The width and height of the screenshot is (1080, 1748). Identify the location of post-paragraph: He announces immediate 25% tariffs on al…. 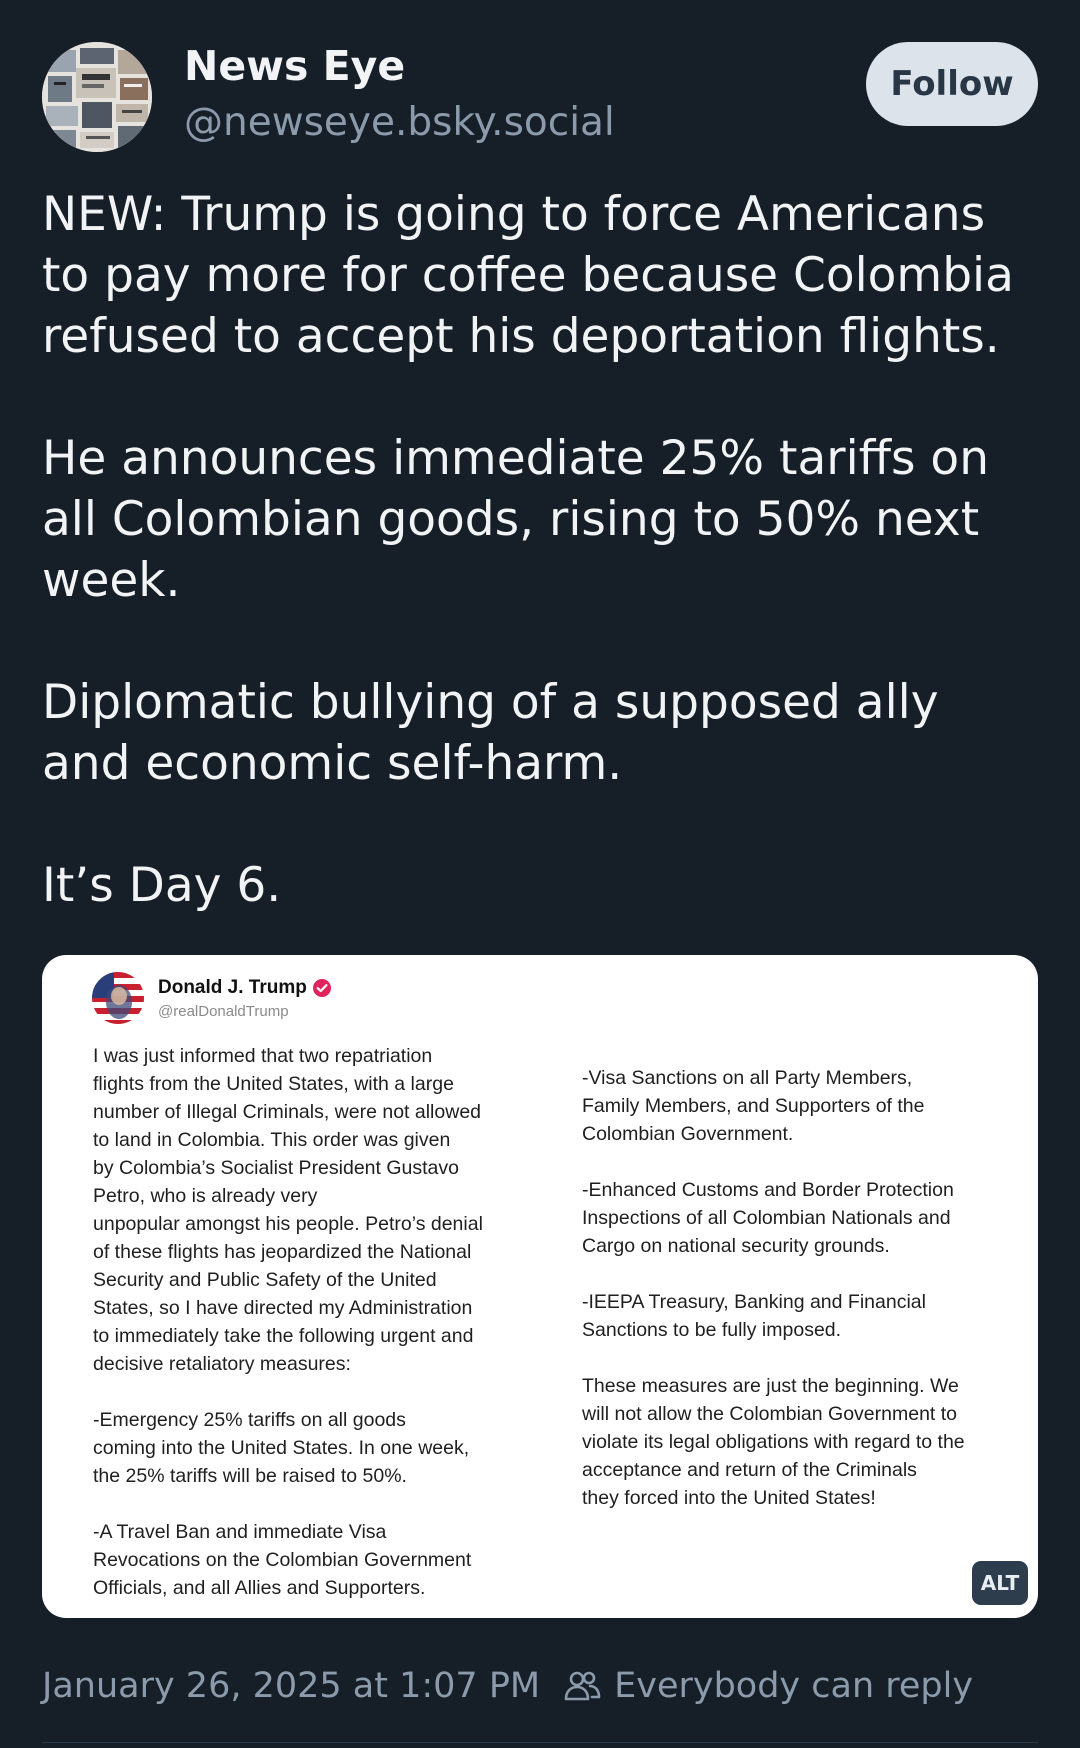
(515, 519).